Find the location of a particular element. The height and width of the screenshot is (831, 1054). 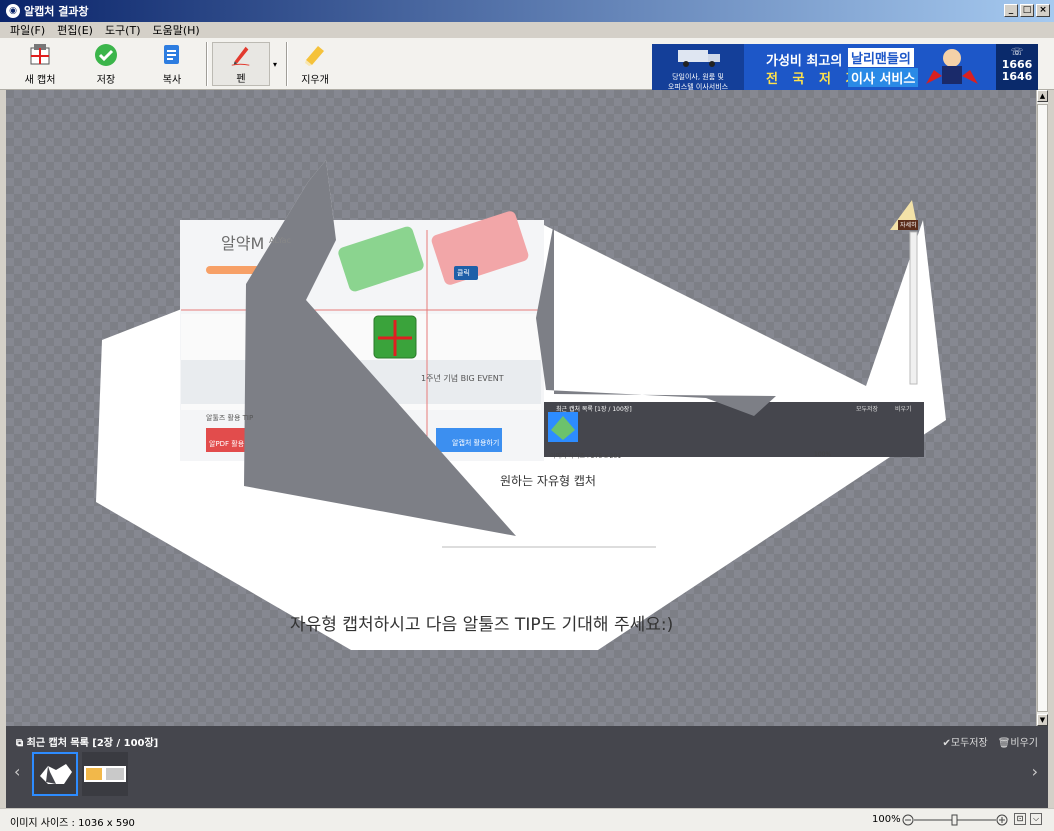

minimize-button: _ is located at coordinates (1011, 10).